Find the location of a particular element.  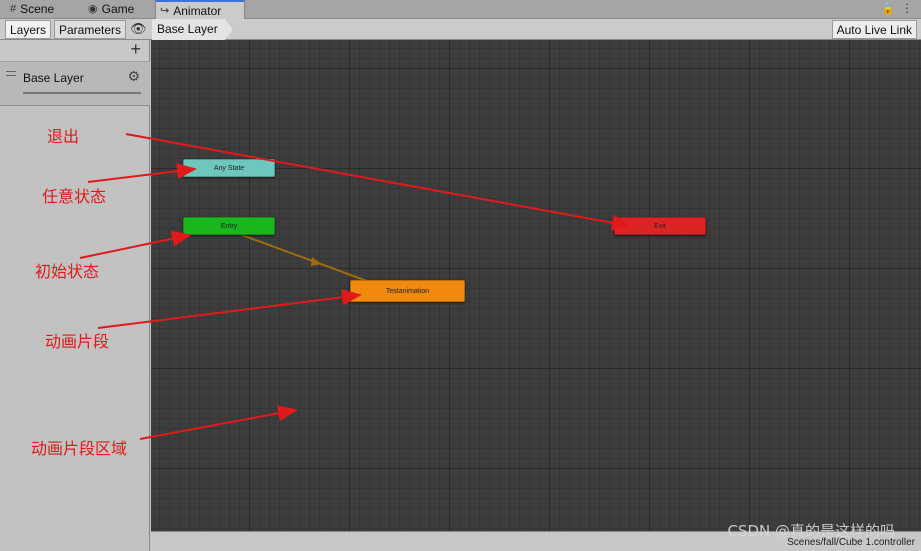

state-exit: Exit is located at coordinates (660, 226).